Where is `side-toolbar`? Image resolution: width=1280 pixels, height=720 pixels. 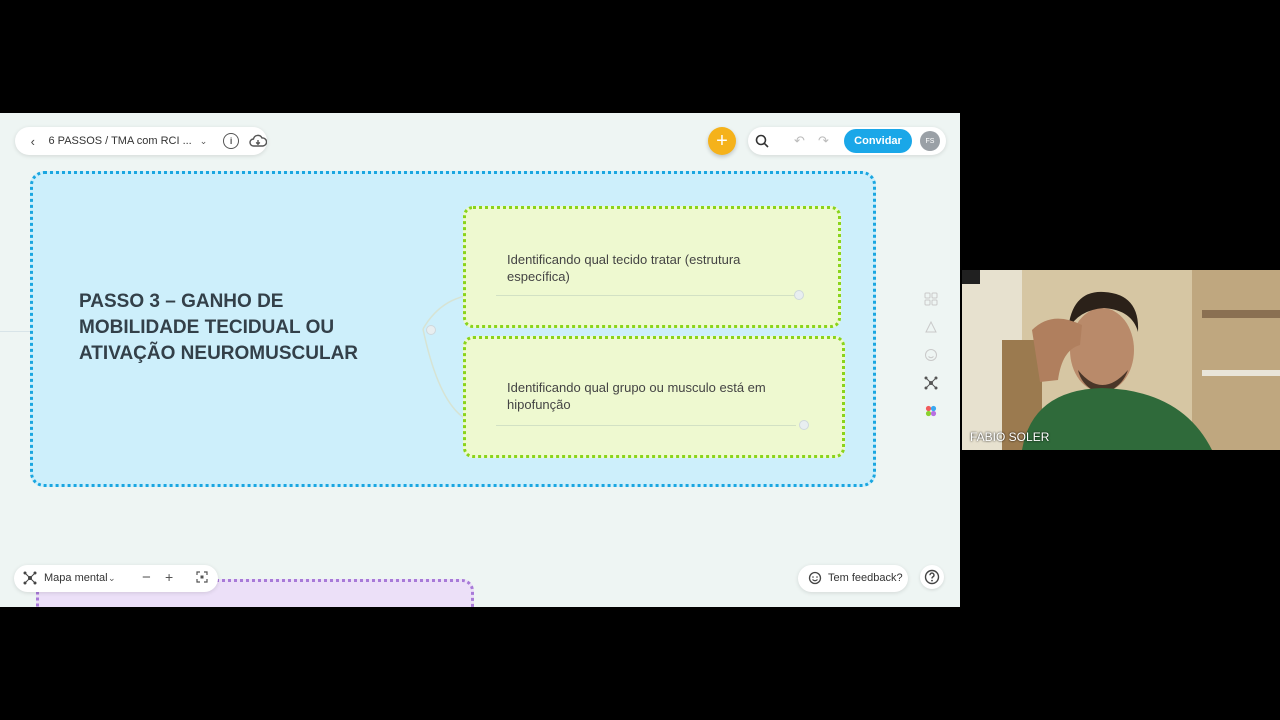
side-toolbar is located at coordinates (931, 360).